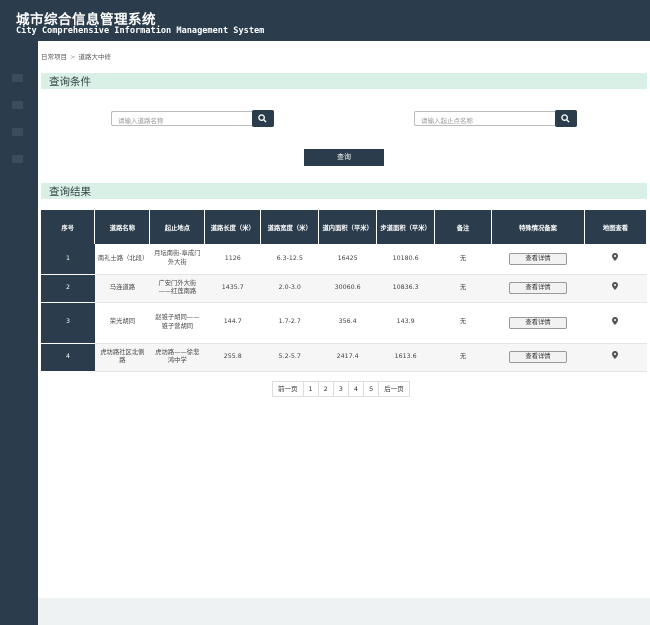  Describe the element at coordinates (326, 389) in the screenshot. I see `page-button: 2` at that location.